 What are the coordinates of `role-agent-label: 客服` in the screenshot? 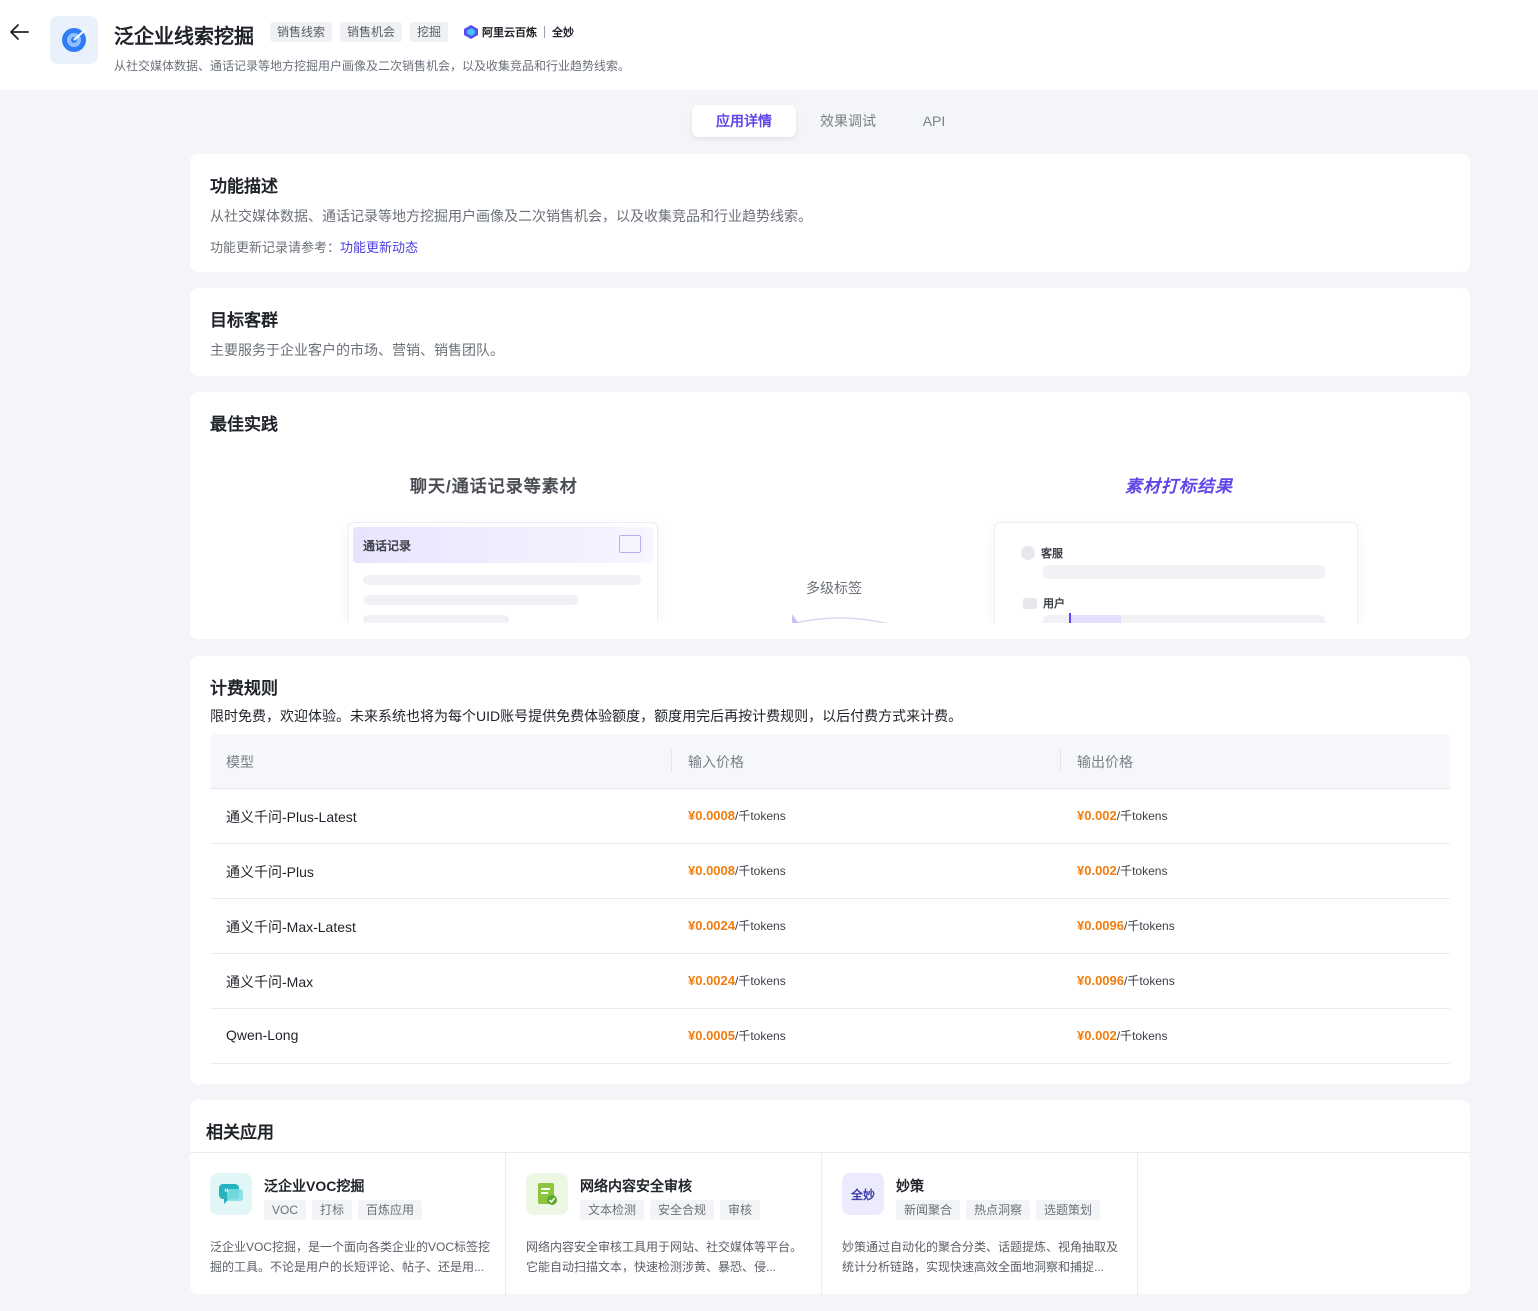 It's located at (1052, 554).